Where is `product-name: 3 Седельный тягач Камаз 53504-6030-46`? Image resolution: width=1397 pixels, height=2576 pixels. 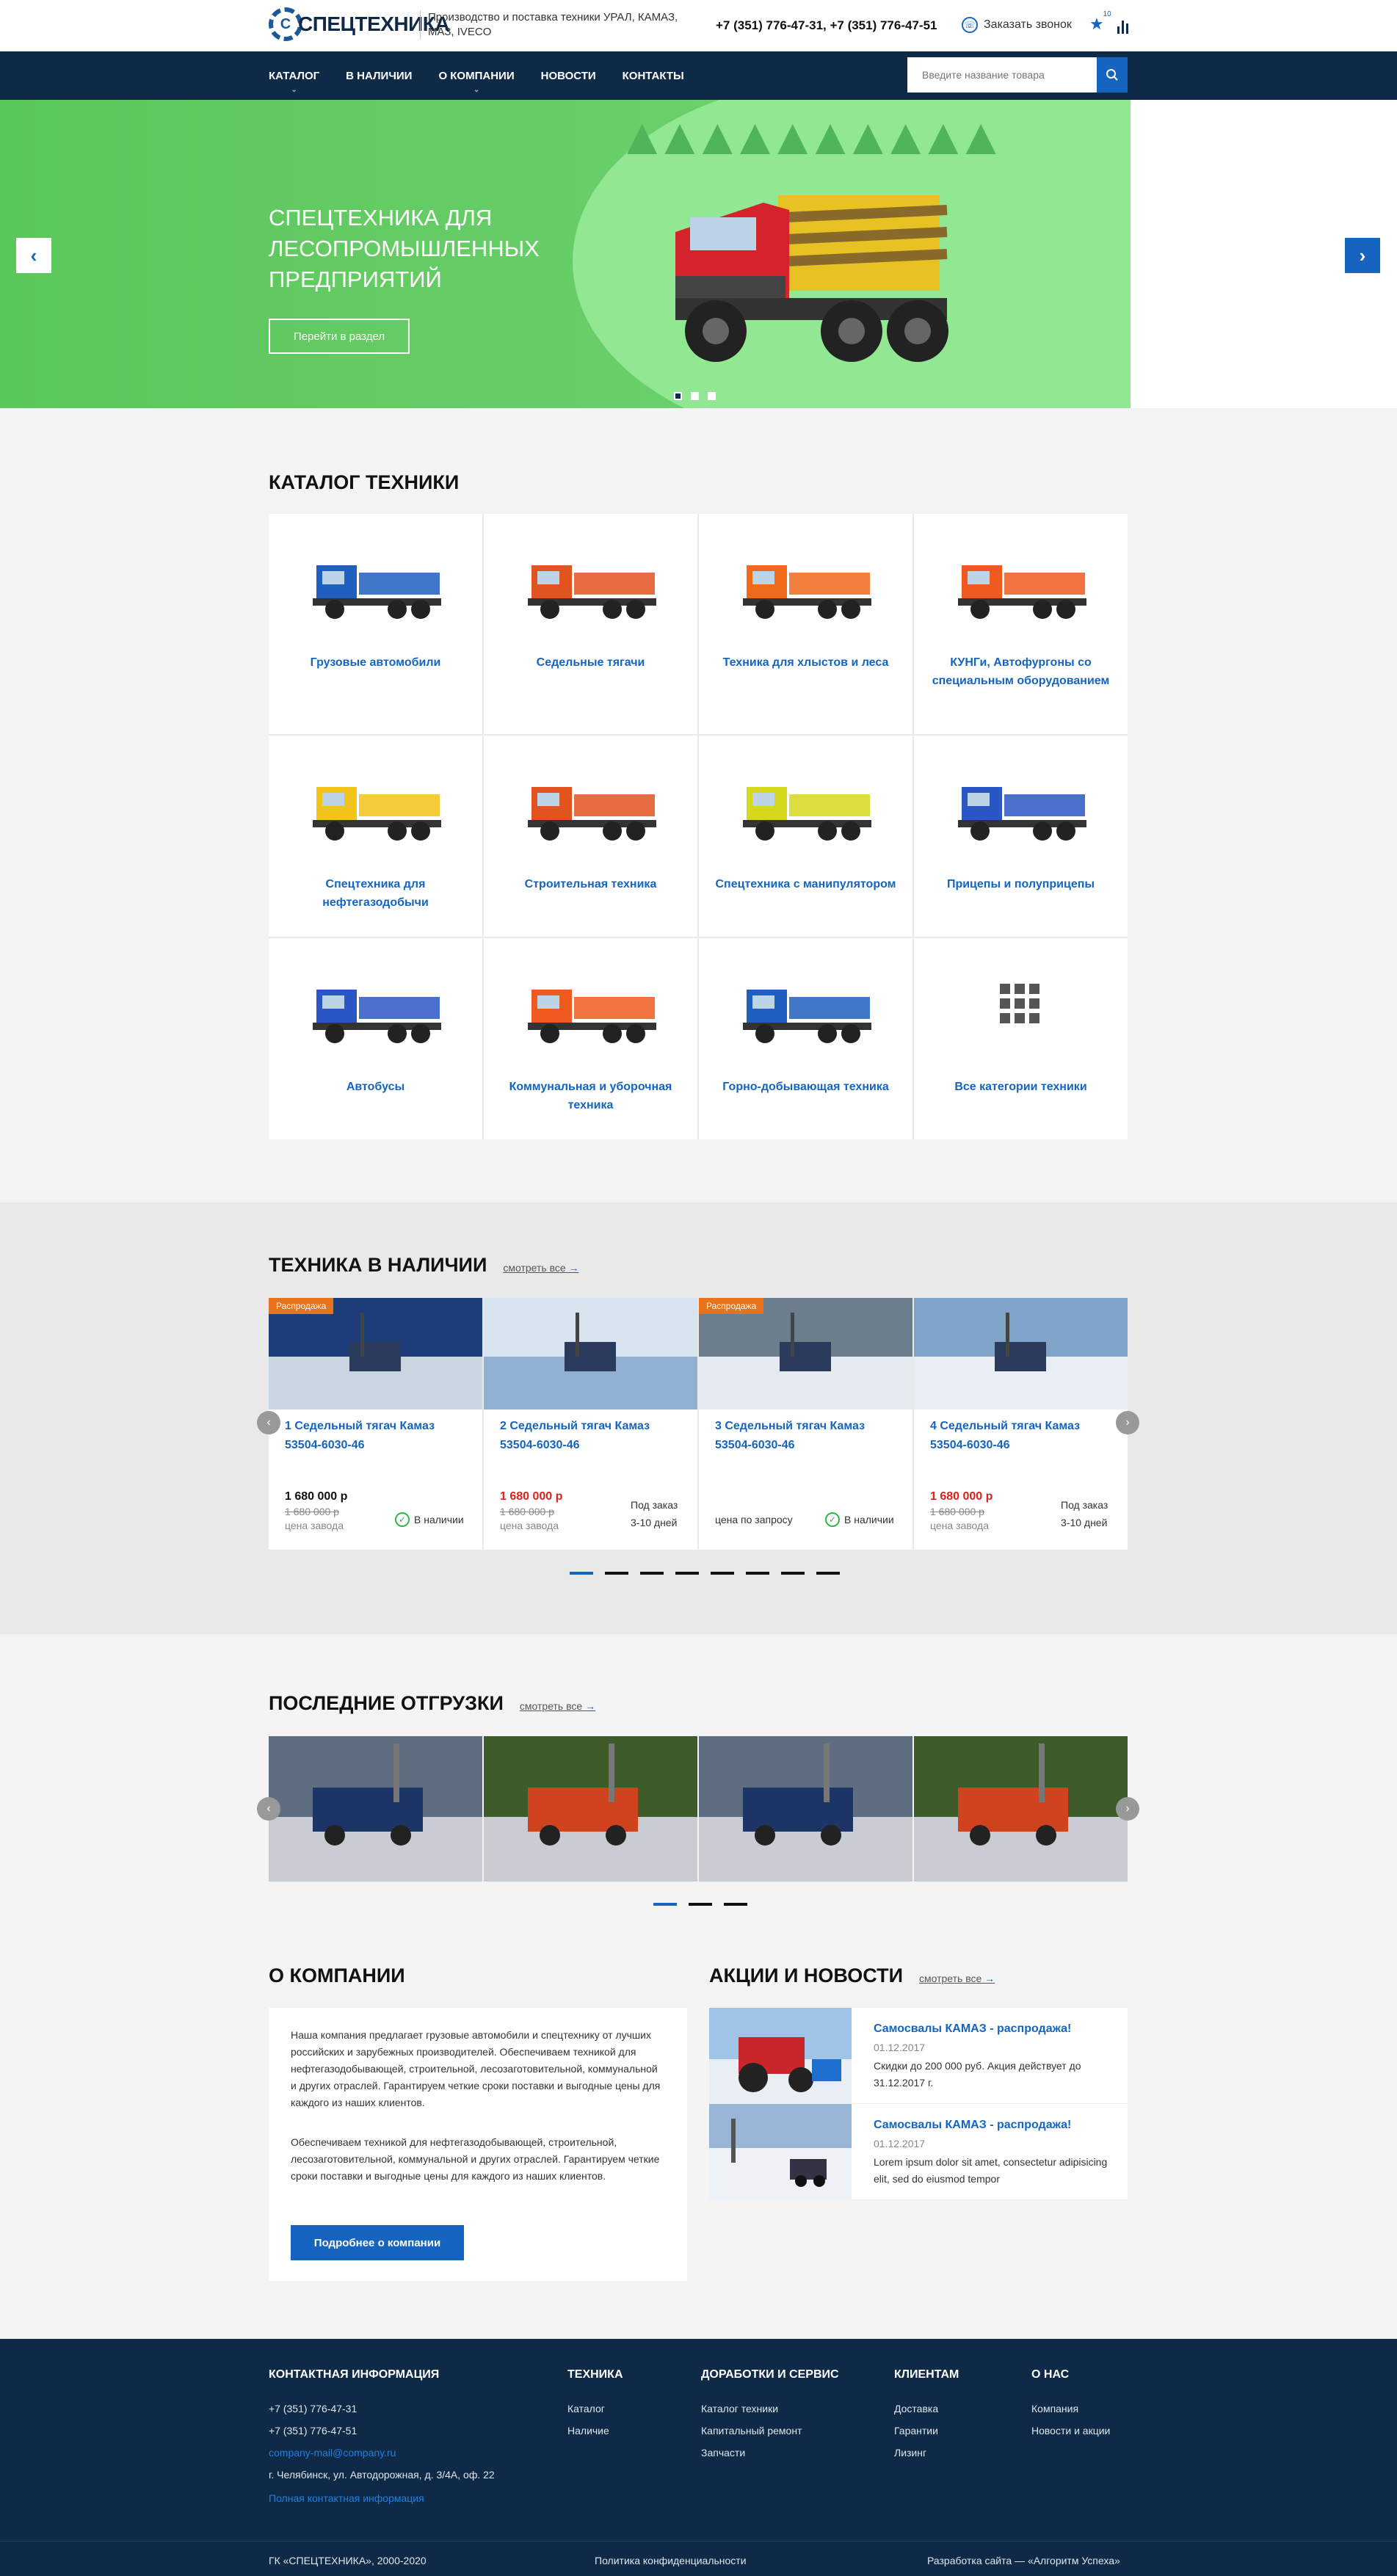
product-name: 3 Седельный тягач Камаз 53504-6030-46 is located at coordinates (807, 1436).